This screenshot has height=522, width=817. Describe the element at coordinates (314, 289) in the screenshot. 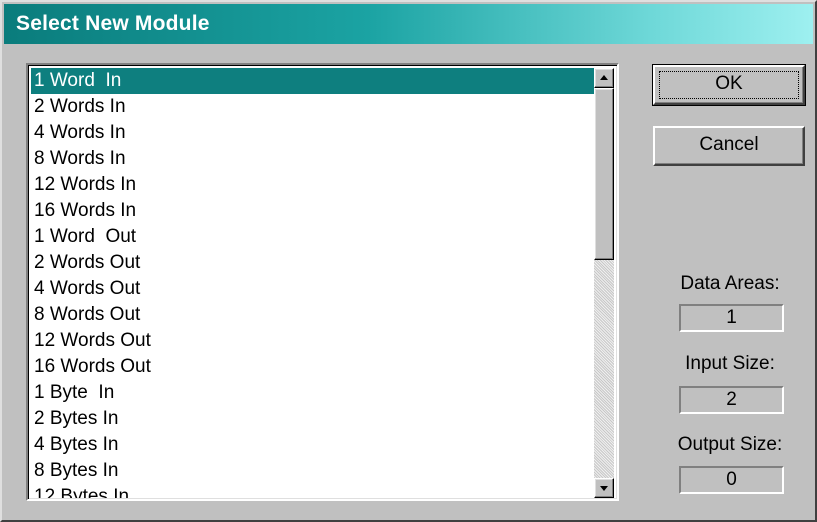

I see `list-item: 4 Words Out` at that location.